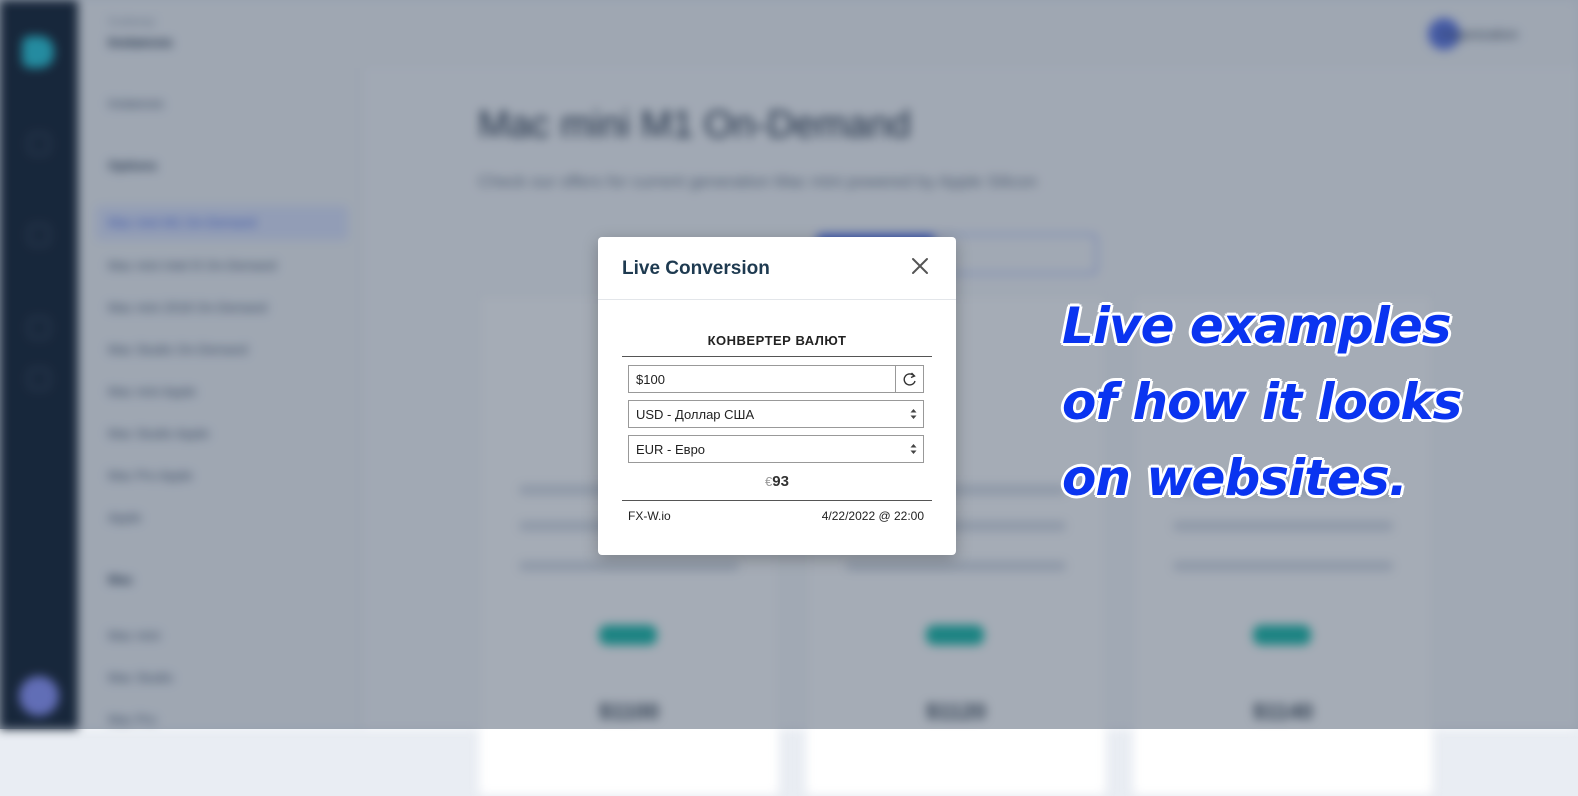 This screenshot has width=1578, height=796. Describe the element at coordinates (777, 511) in the screenshot. I see `widget-footer: FX-W.io 4/22/2022 @ 22:00` at that location.